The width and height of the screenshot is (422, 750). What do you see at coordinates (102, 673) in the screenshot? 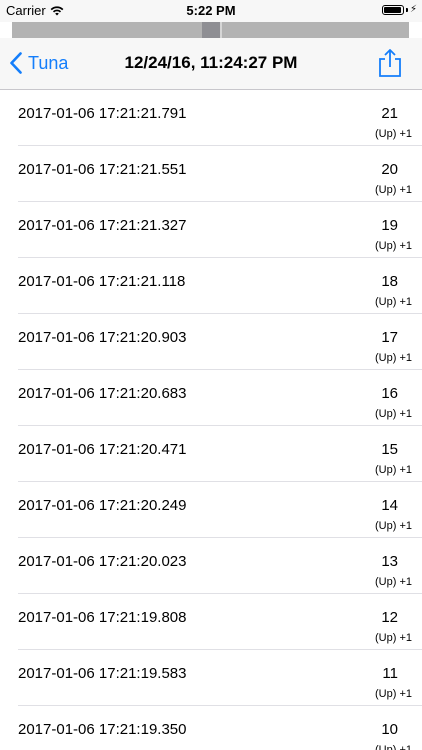
I see `row-timestamp: 2017-01-06 17:21:19.583` at bounding box center [102, 673].